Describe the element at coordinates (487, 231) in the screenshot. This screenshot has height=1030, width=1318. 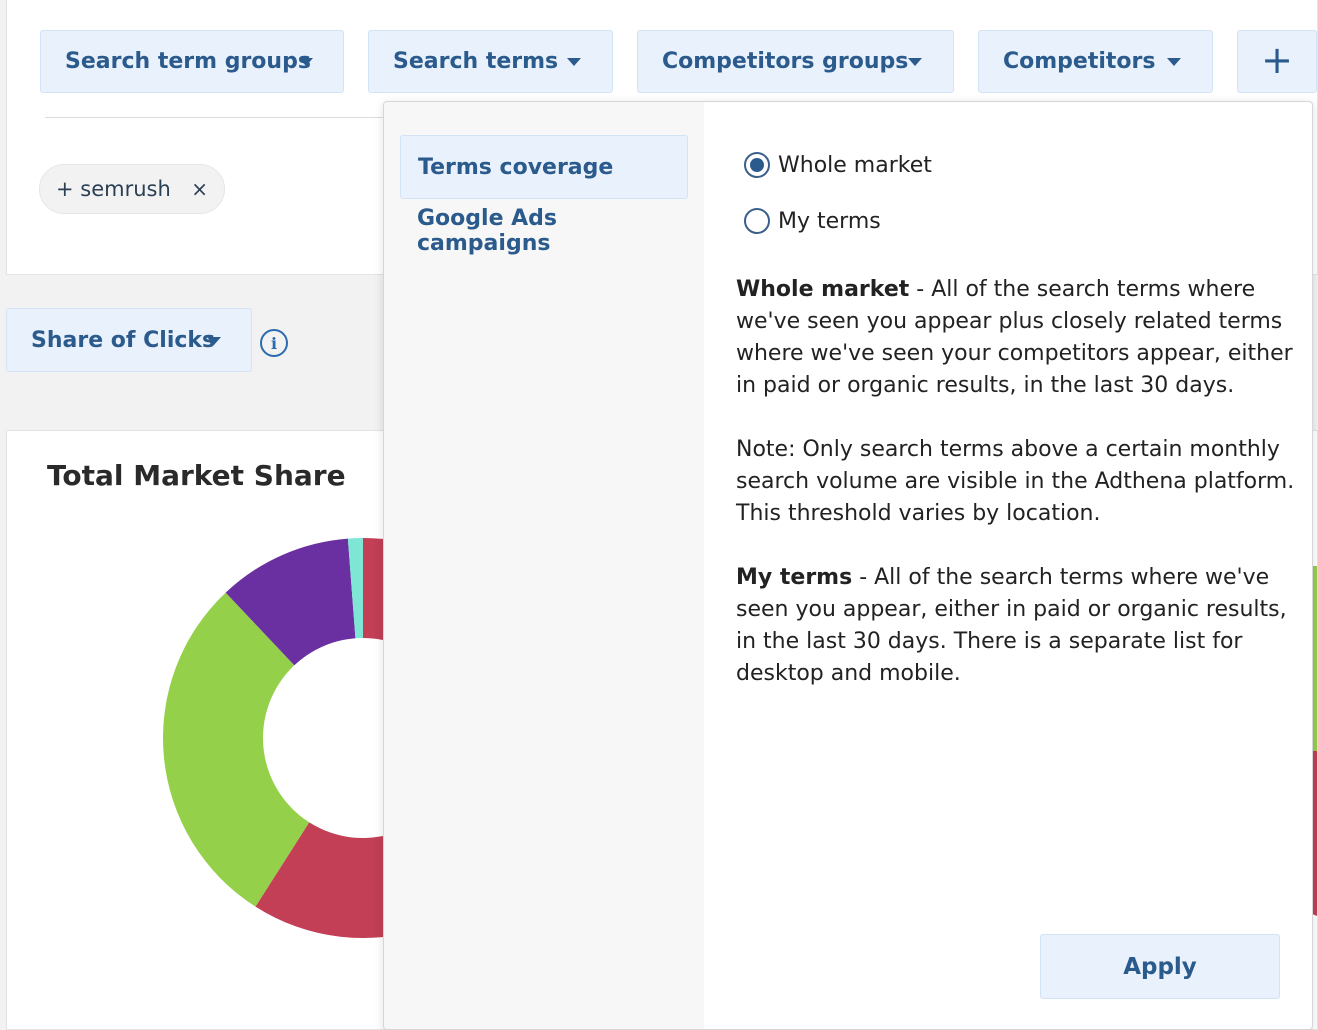
I see `menu-item-label: Google Ads campaigns` at that location.